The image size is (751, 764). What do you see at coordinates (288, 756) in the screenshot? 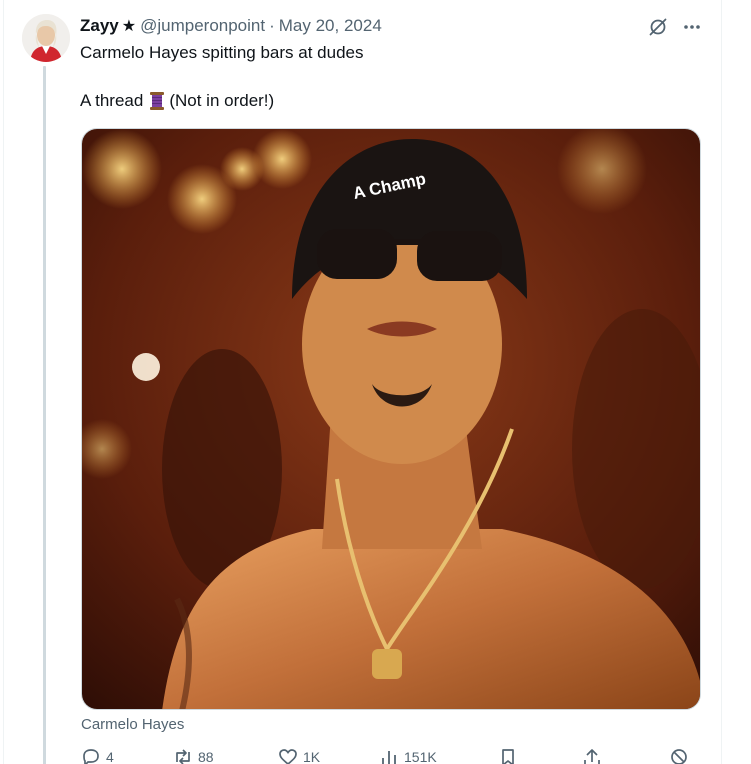
I see `heart-icon` at bounding box center [288, 756].